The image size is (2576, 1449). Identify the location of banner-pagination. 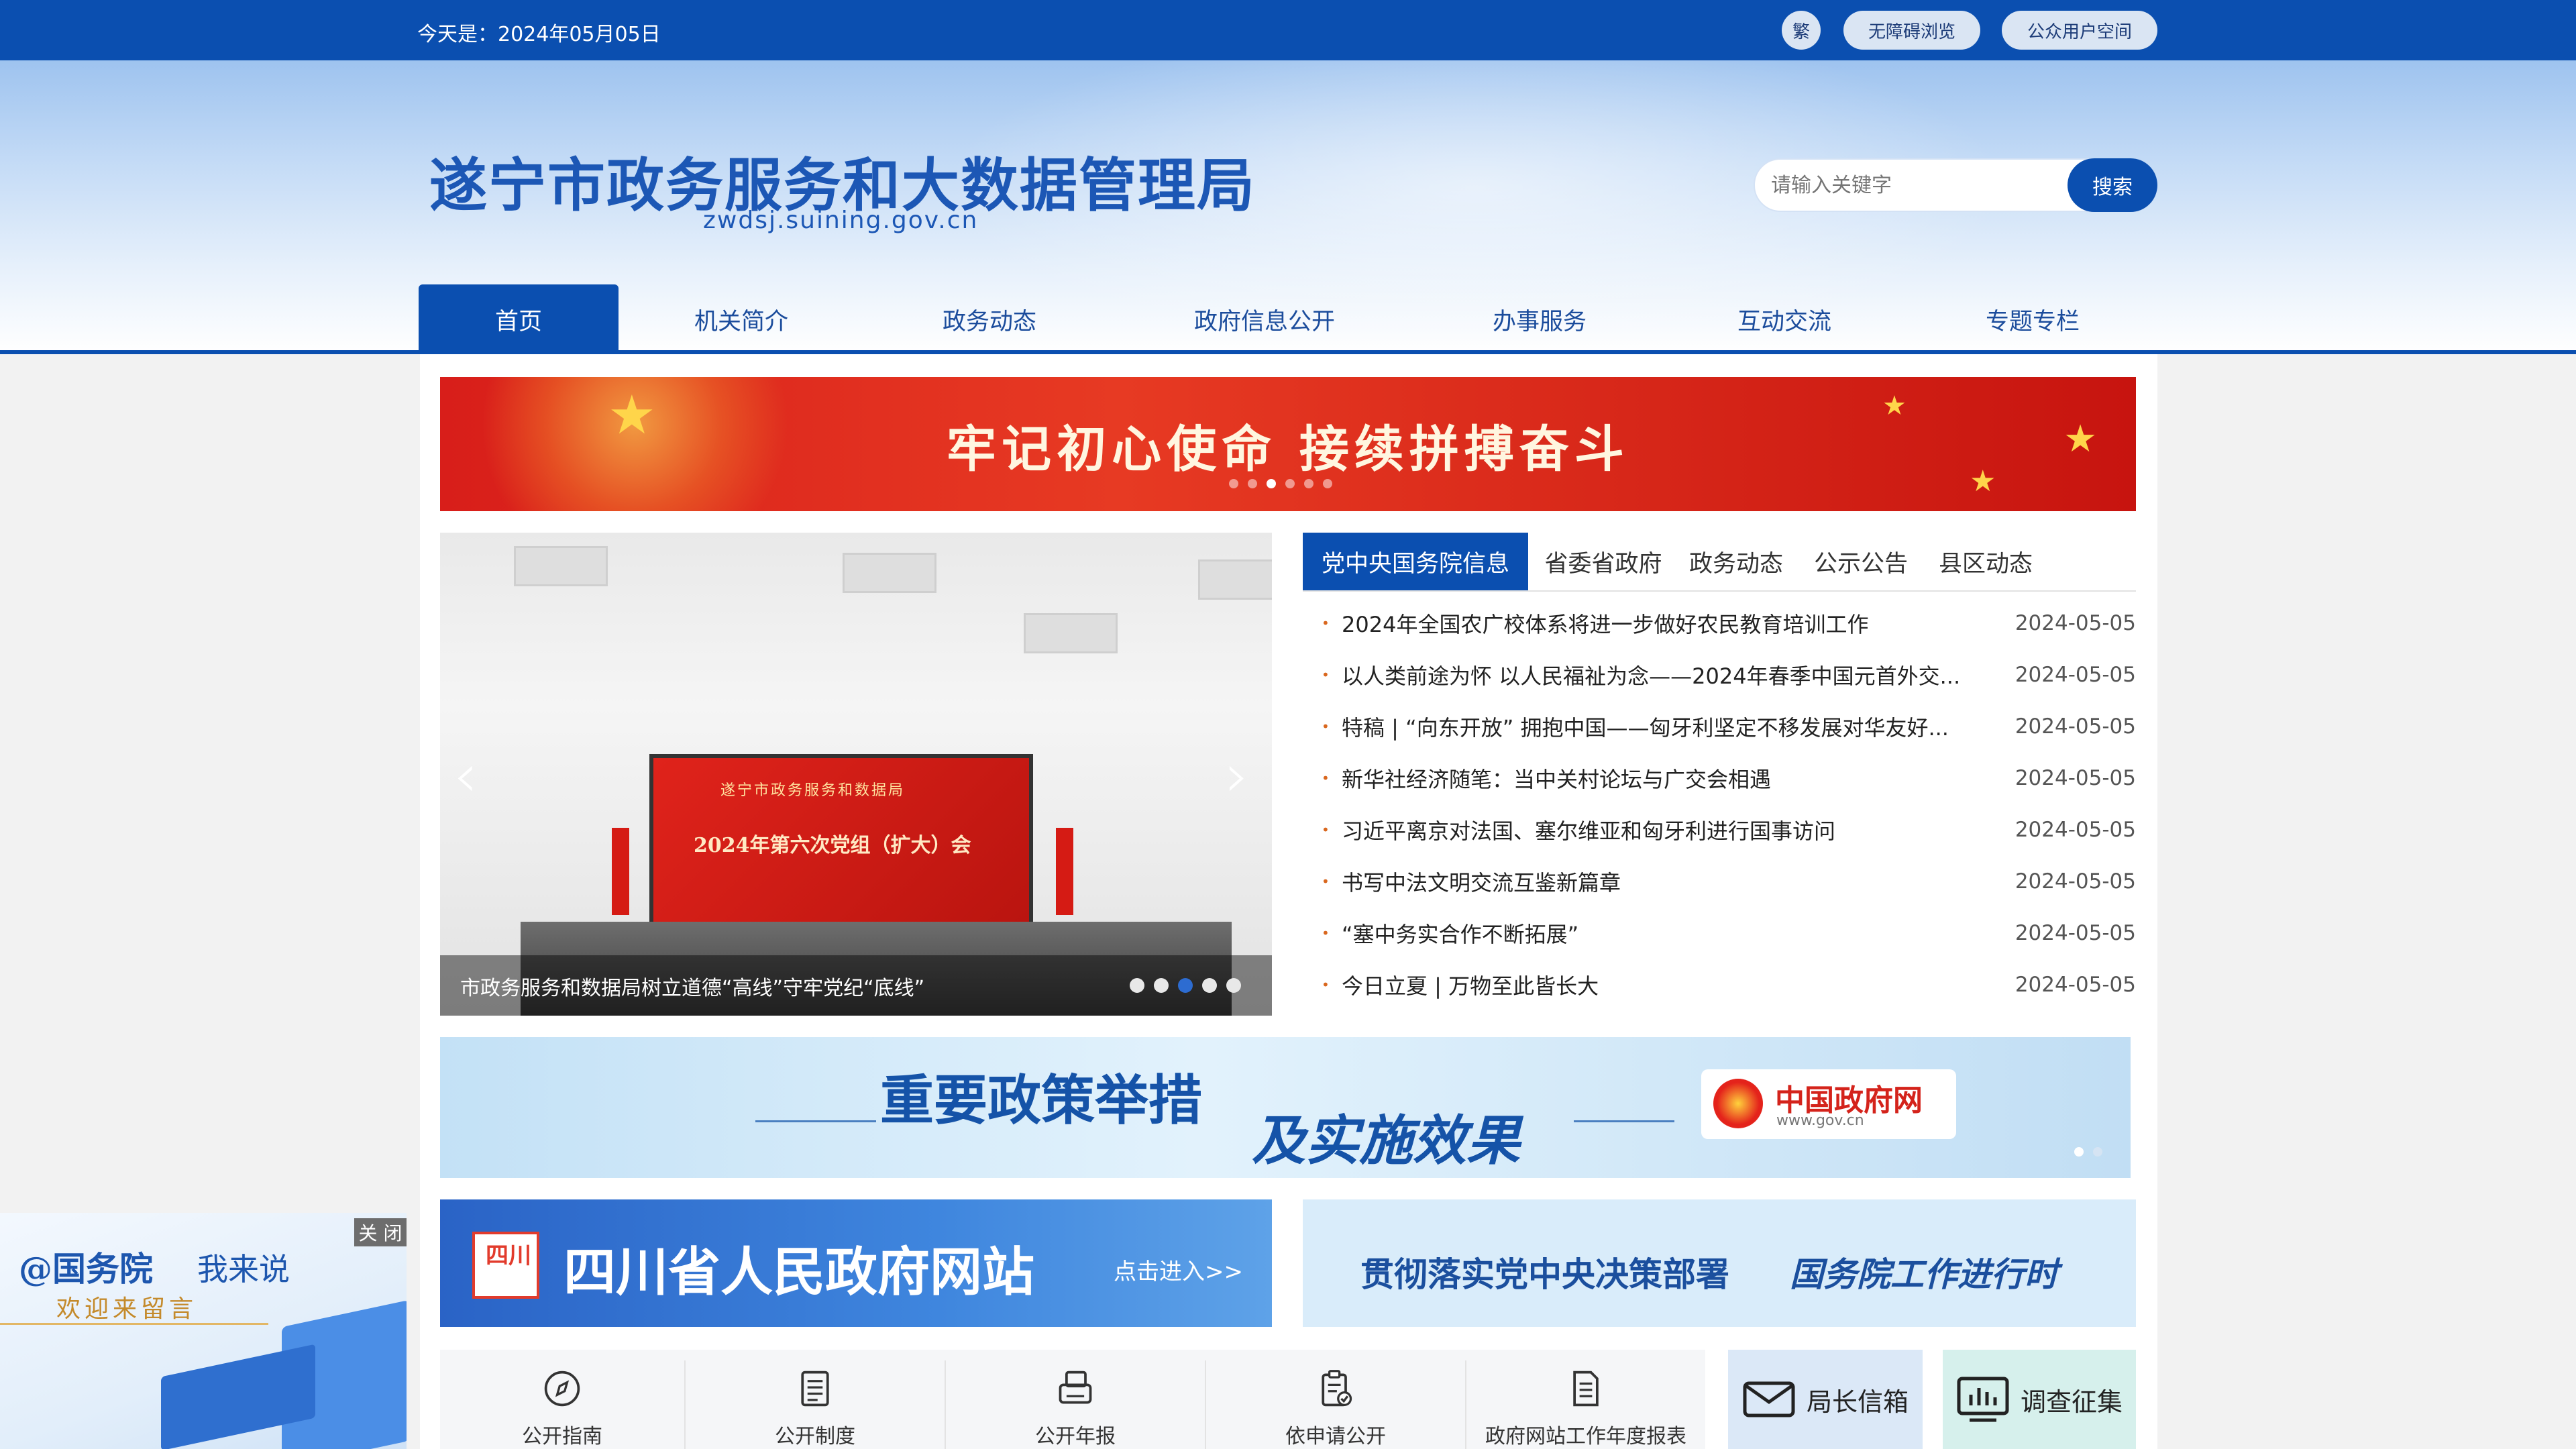
(1280, 483).